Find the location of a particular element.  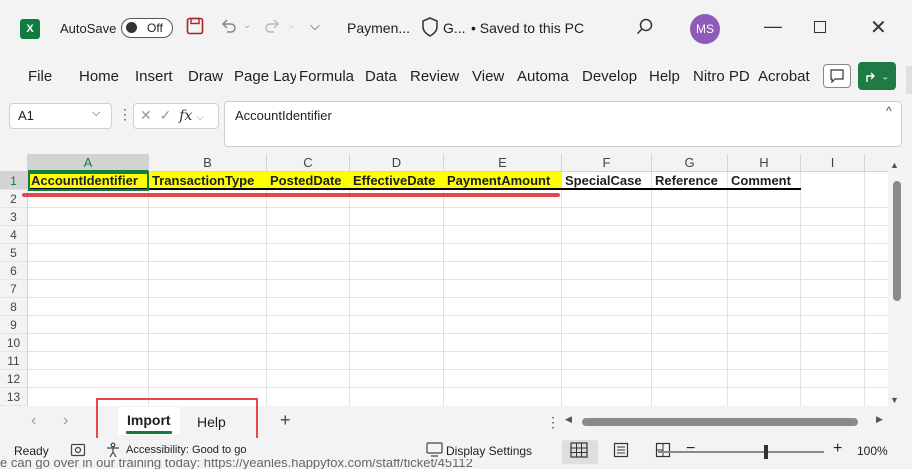

tab-formulas: Formula is located at coordinates (329, 76).